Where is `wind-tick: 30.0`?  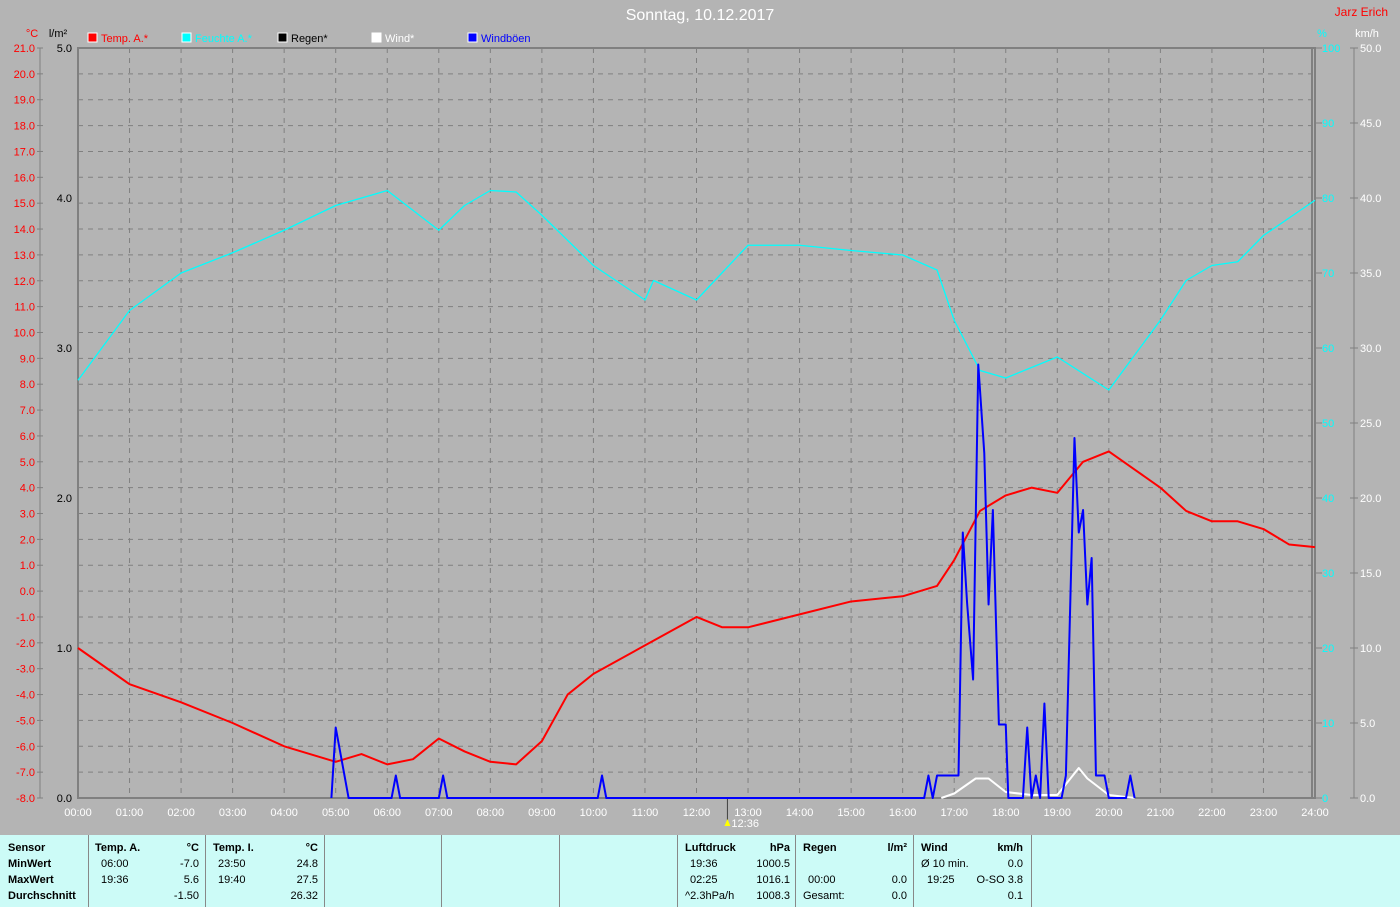 wind-tick: 30.0 is located at coordinates (1370, 349).